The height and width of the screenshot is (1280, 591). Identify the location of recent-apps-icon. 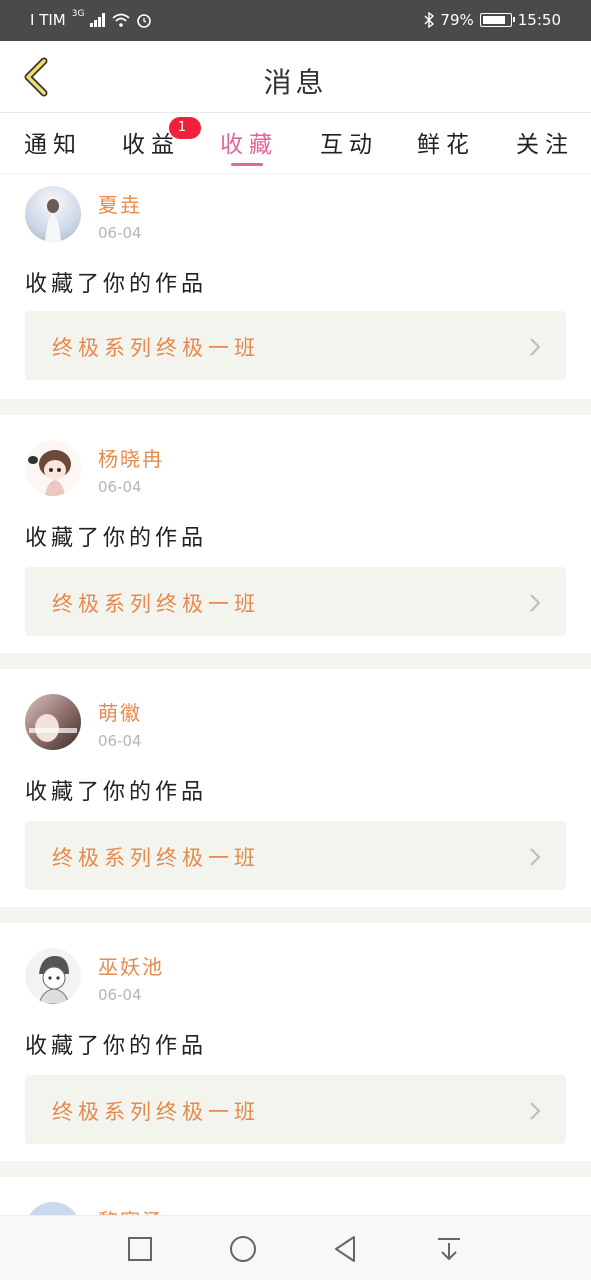
(140, 1249).